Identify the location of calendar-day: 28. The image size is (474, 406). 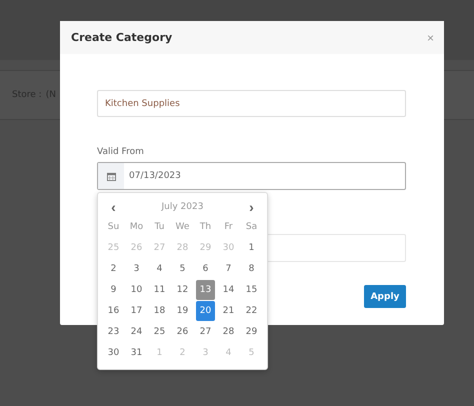
(228, 332).